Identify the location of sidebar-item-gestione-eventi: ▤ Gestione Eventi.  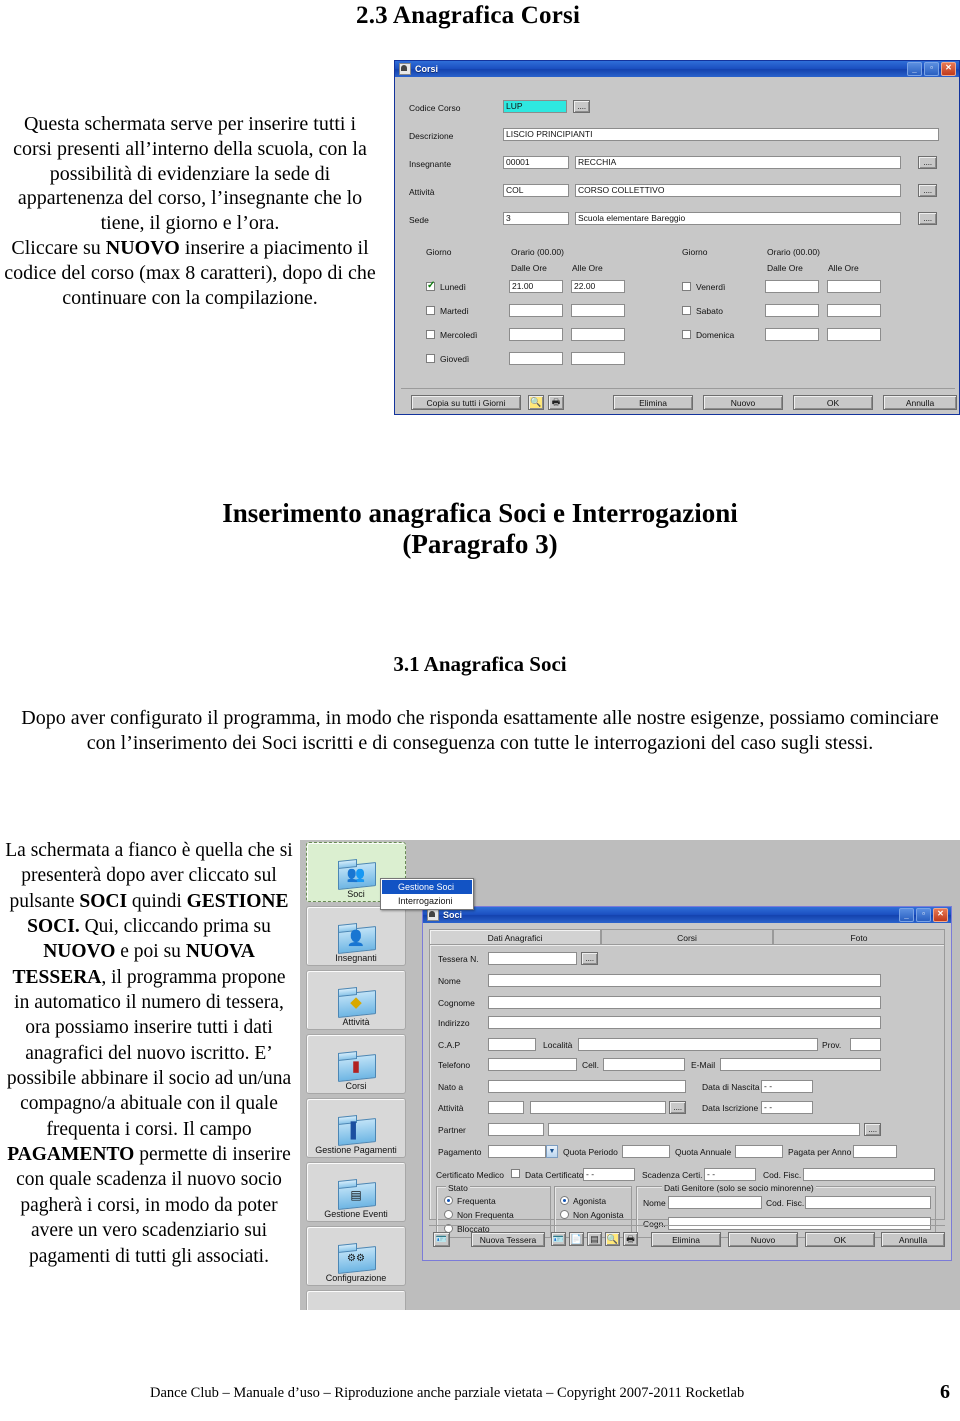
(356, 1192).